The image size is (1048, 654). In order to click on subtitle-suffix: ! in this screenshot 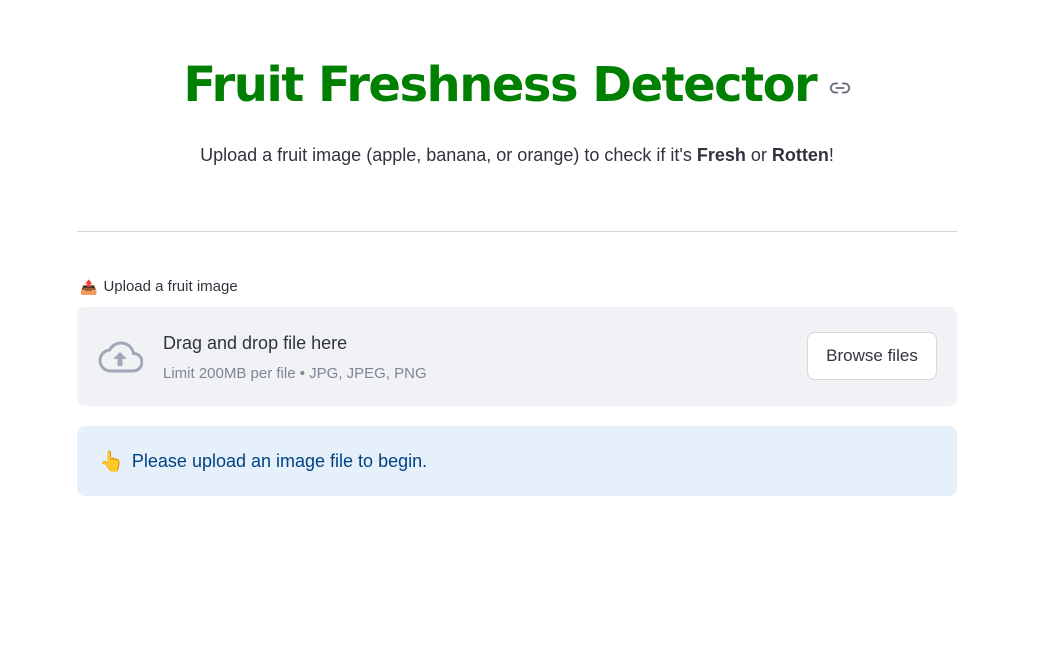, I will do `click(831, 155)`.